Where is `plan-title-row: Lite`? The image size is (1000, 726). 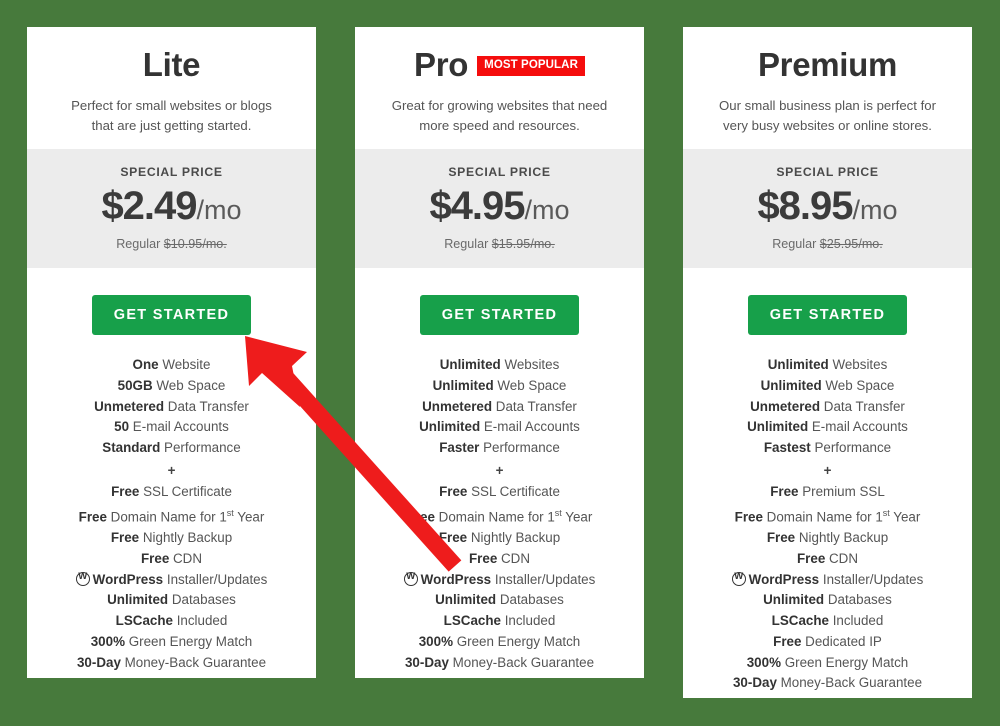
plan-title-row: Lite is located at coordinates (171, 64).